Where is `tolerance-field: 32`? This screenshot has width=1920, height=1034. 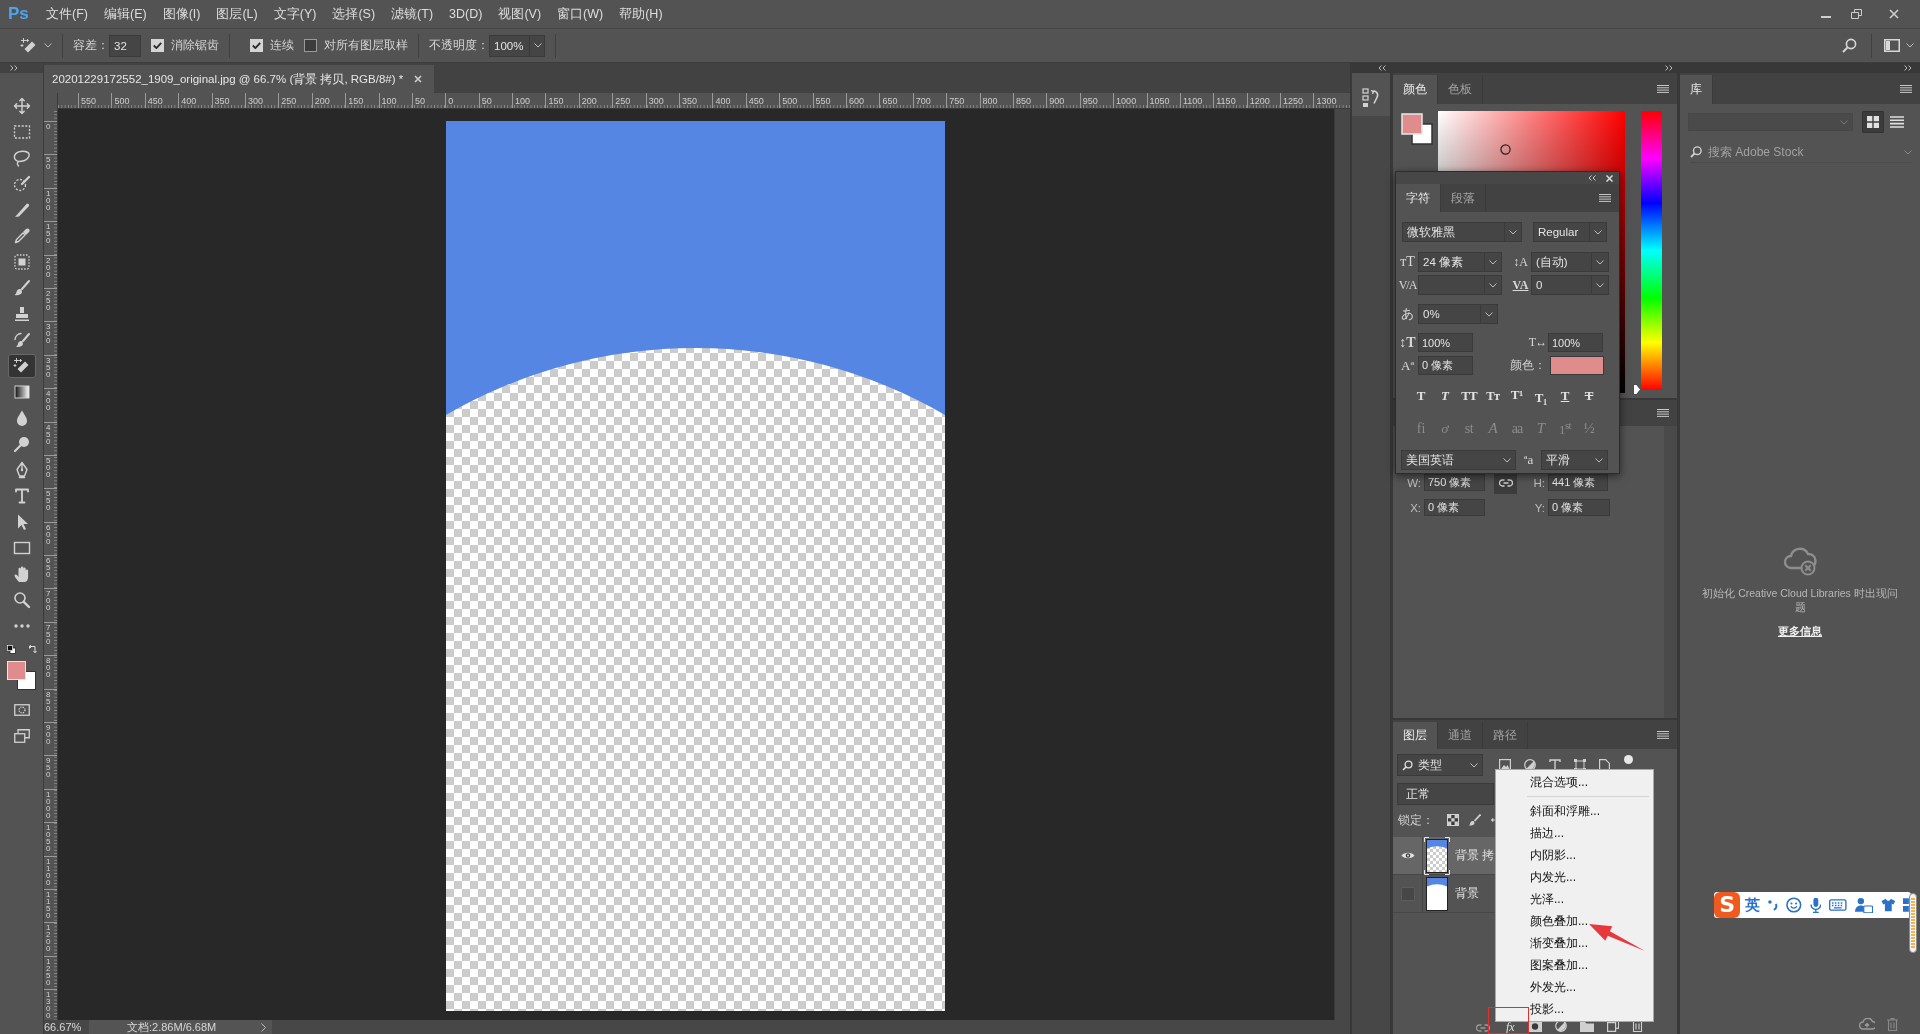 tolerance-field: 32 is located at coordinates (125, 45).